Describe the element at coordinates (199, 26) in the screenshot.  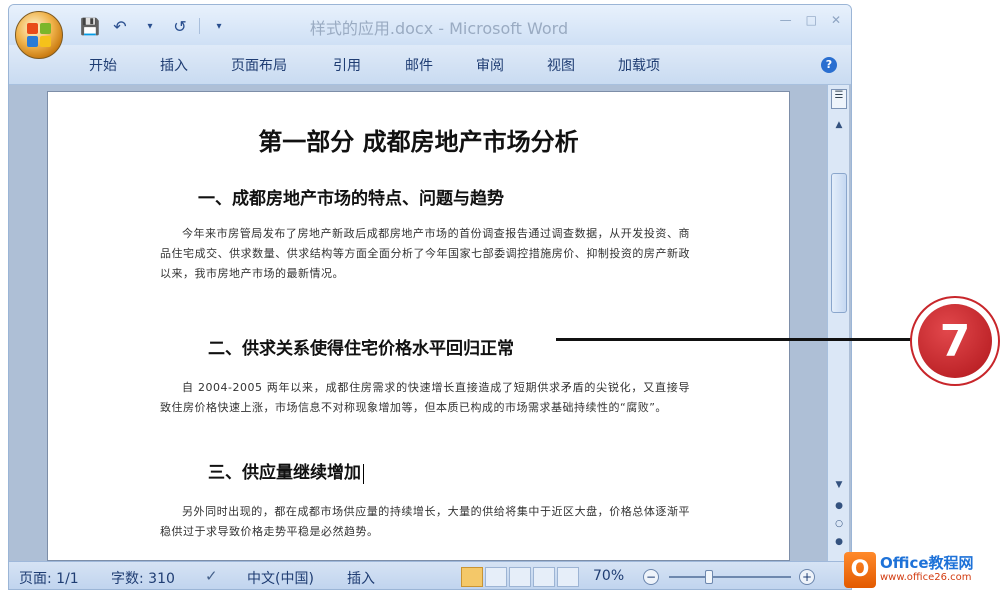
I see `qat-separator` at that location.